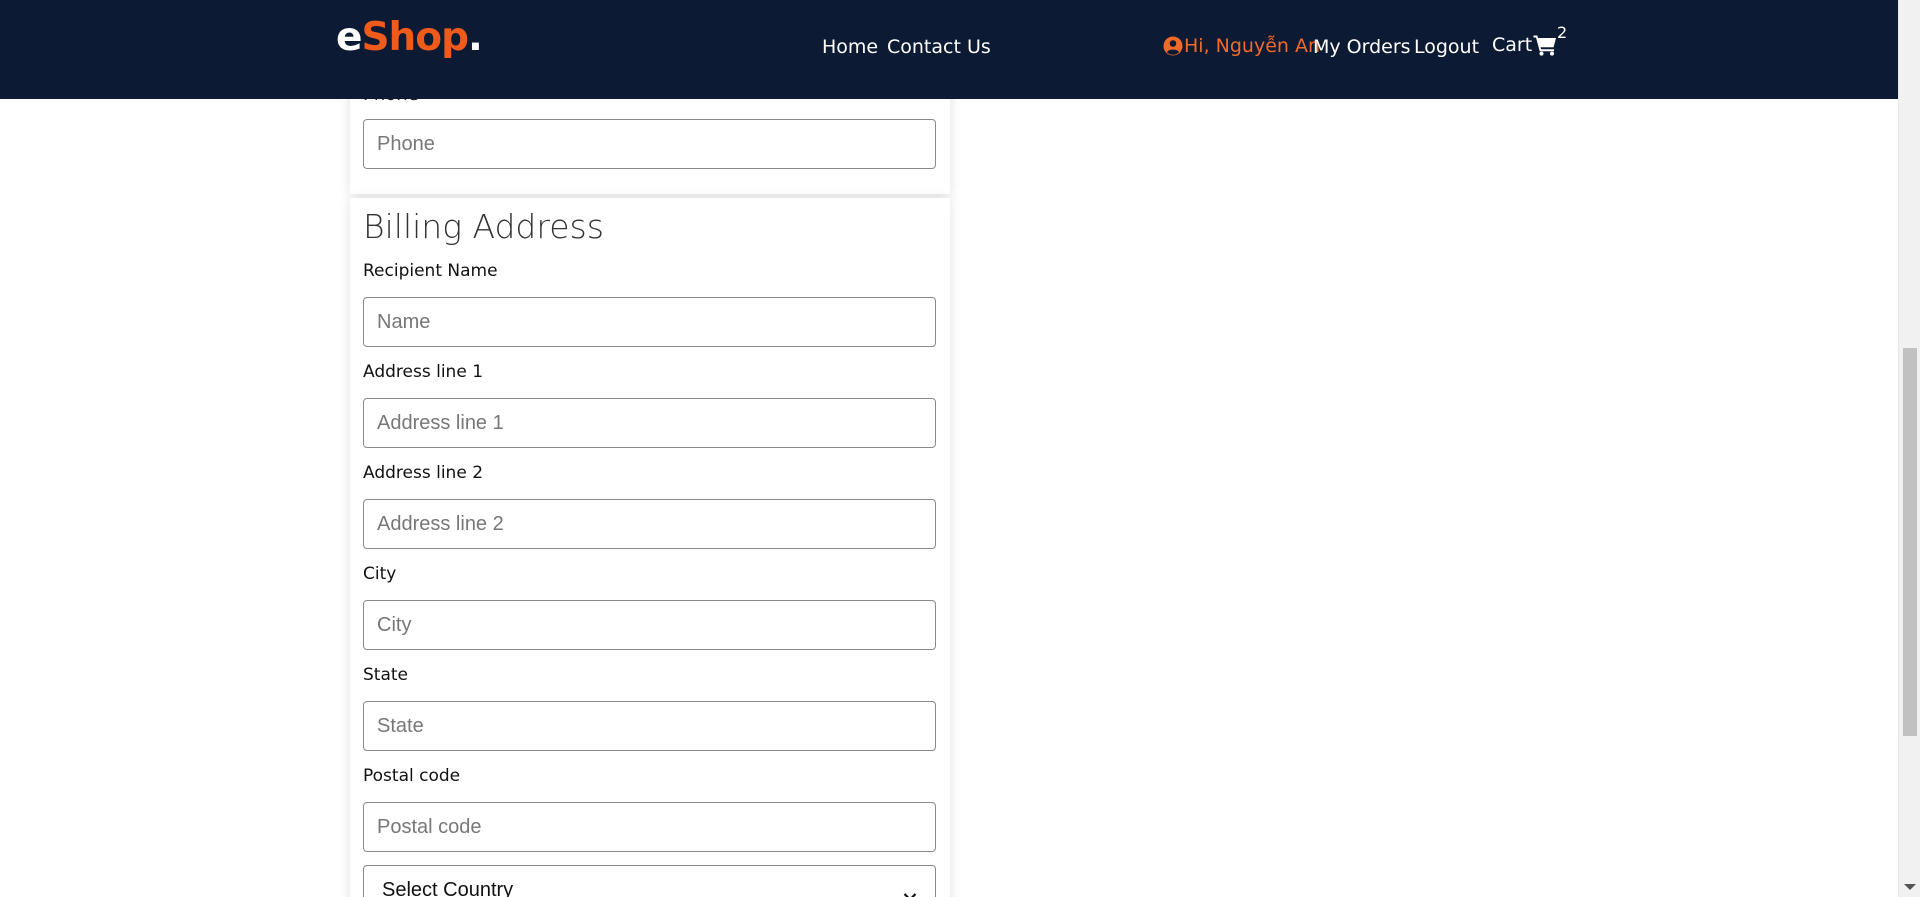  What do you see at coordinates (349, 37) in the screenshot?
I see `logo-text-e: e` at bounding box center [349, 37].